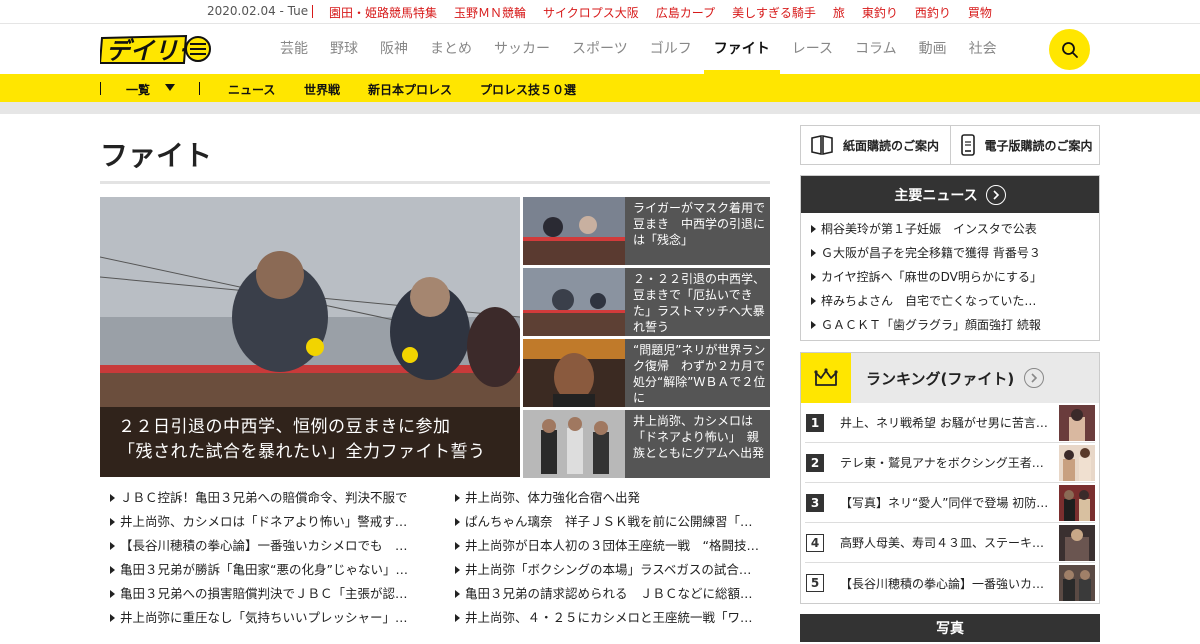 This screenshot has height=644, width=1200. I want to click on list-item: ＧＡＣＫＴ「歯グラグラ」顔面強打 続報, so click(950, 325).